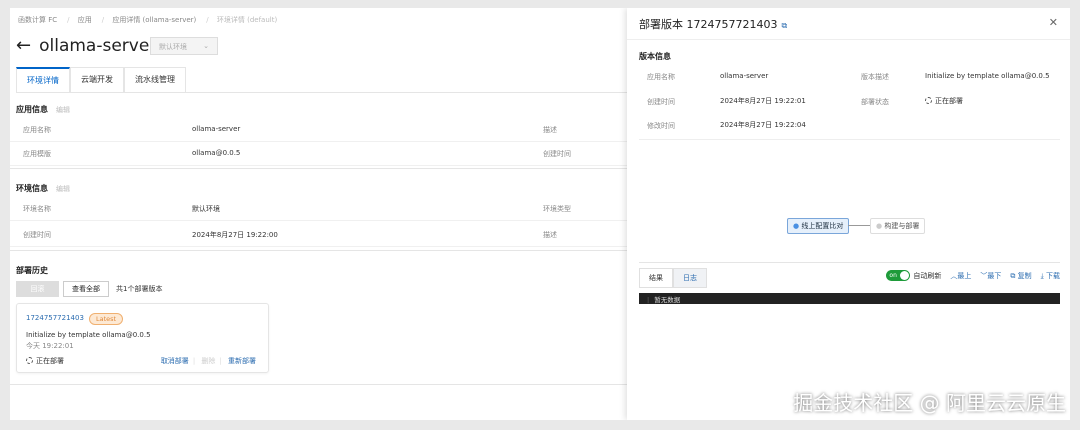 Image resolution: width=1080 pixels, height=430 pixels. Describe the element at coordinates (206, 46) in the screenshot. I see `chevron-down-icon: ⌄` at that location.